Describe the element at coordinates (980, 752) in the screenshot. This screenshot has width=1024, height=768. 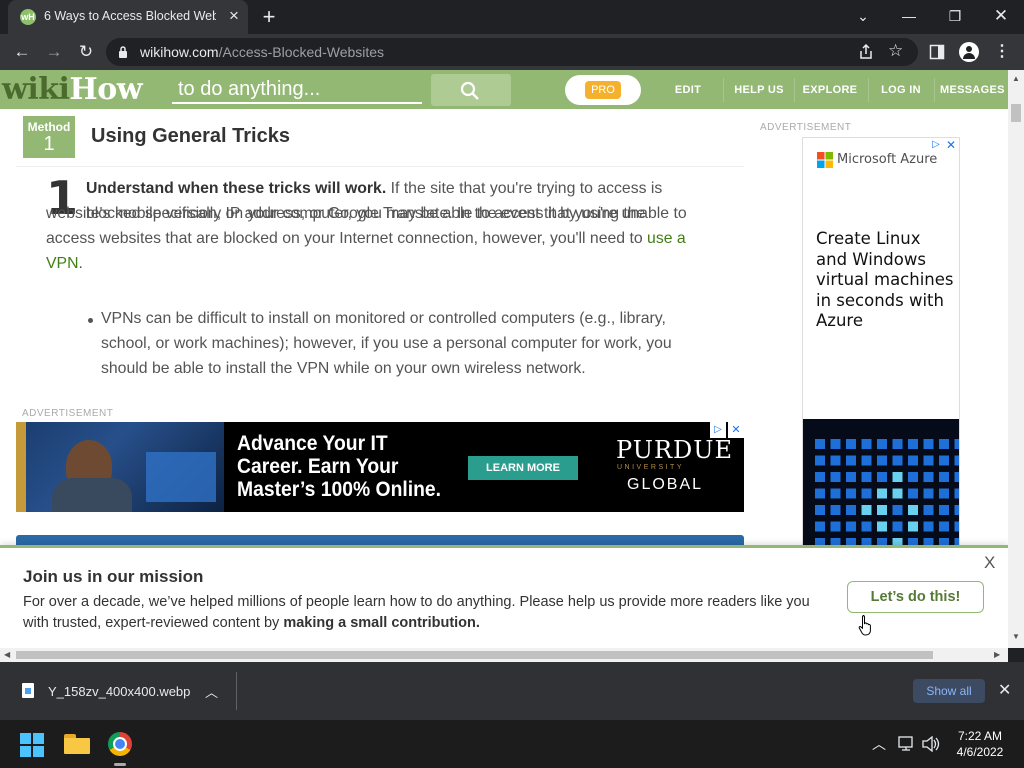
I see `clock-date: 4/6/2022` at that location.